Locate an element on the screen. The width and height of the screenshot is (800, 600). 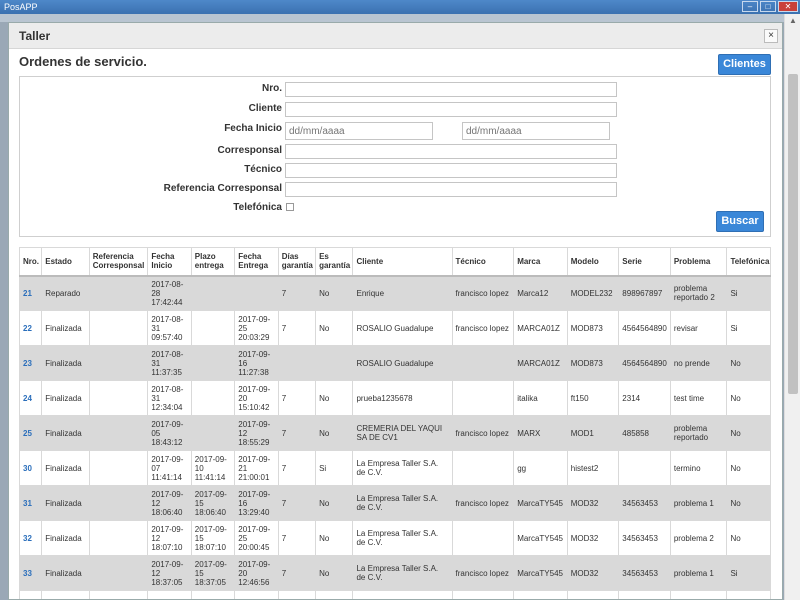
column-header: Plazo entrega is located at coordinates (213, 262).